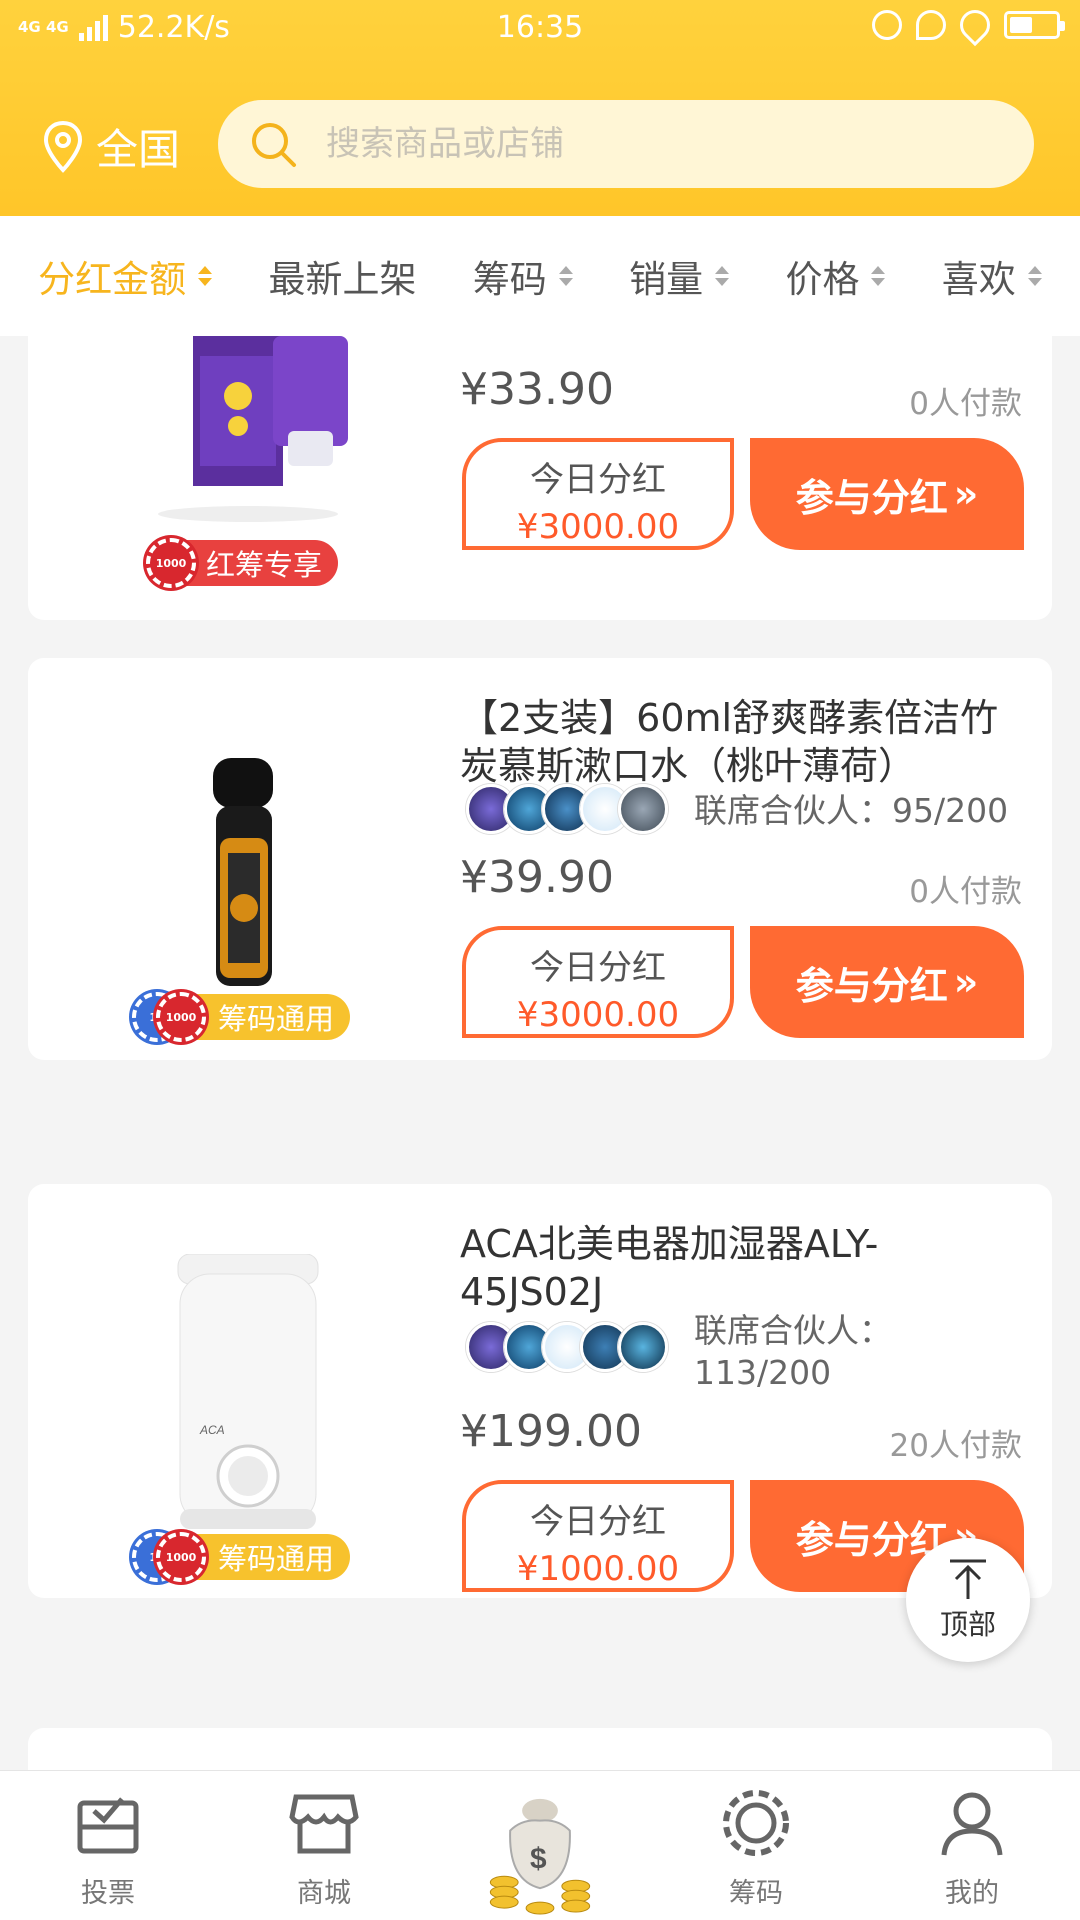 This screenshot has width=1080, height=1920. I want to click on red-chip-tag: 1000 红筹专享, so click(242, 563).